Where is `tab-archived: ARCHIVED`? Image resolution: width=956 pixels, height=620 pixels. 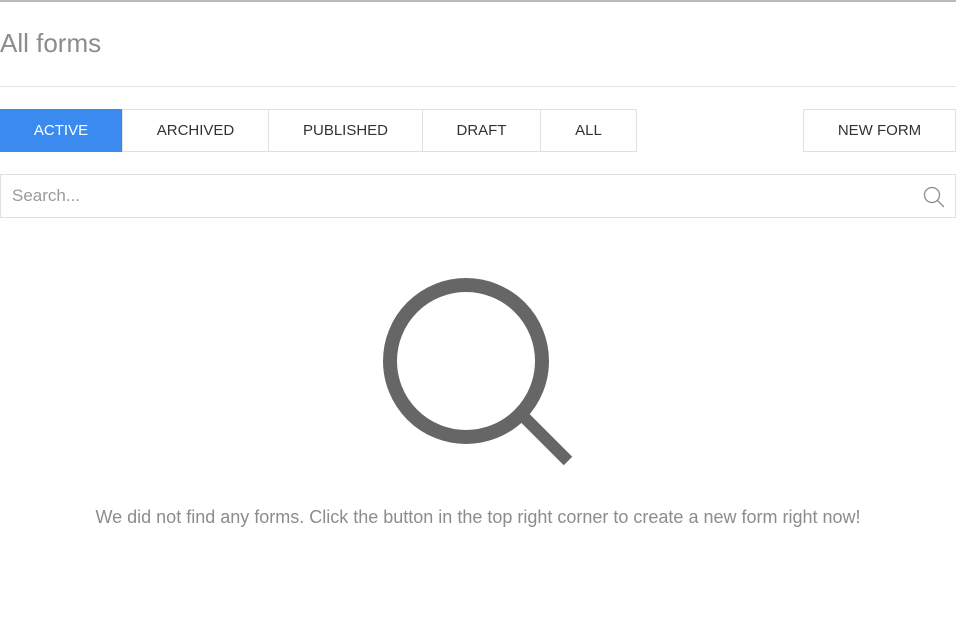 tab-archived: ARCHIVED is located at coordinates (196, 130).